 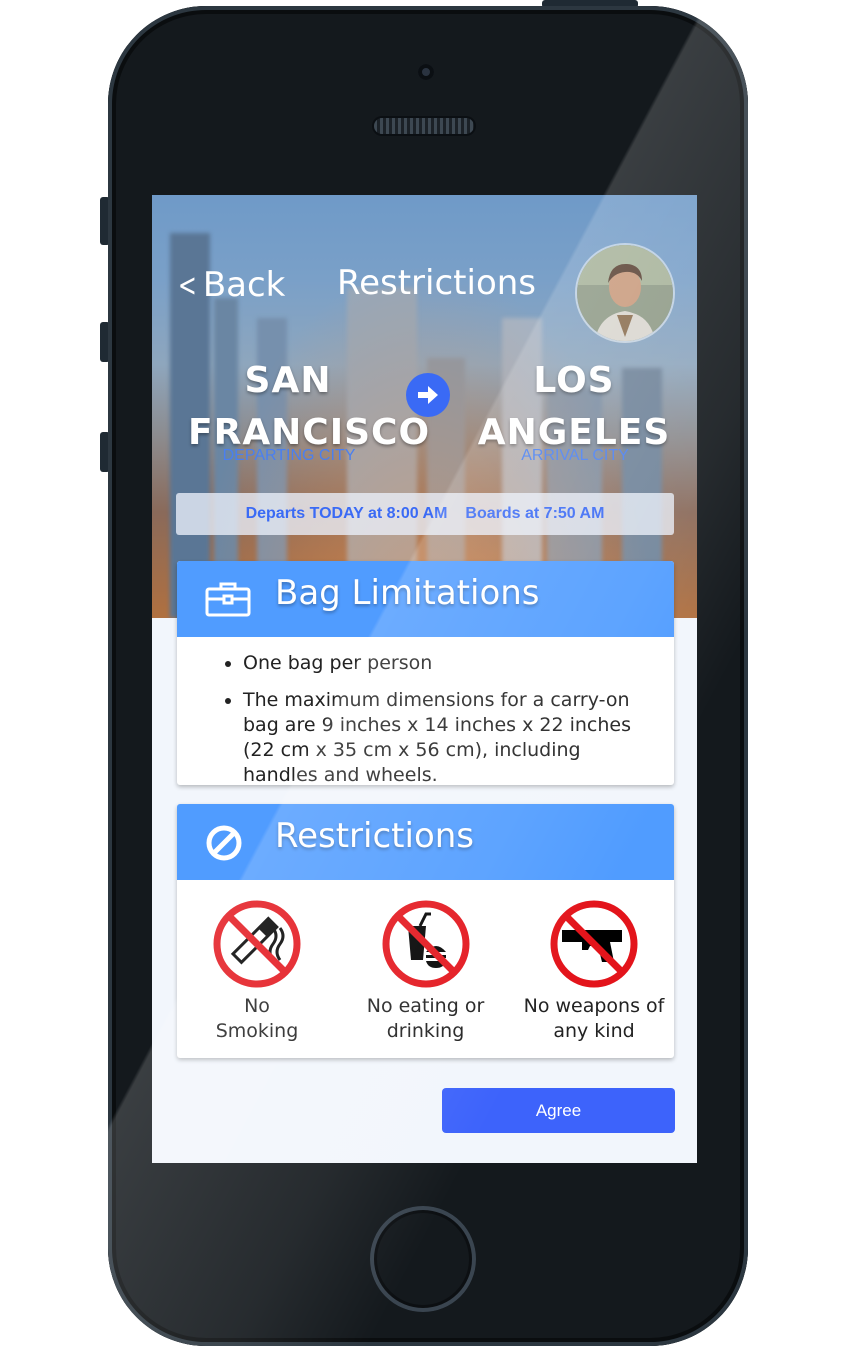 I want to click on restriction-label: No weapons of any kind, so click(x=594, y=1019).